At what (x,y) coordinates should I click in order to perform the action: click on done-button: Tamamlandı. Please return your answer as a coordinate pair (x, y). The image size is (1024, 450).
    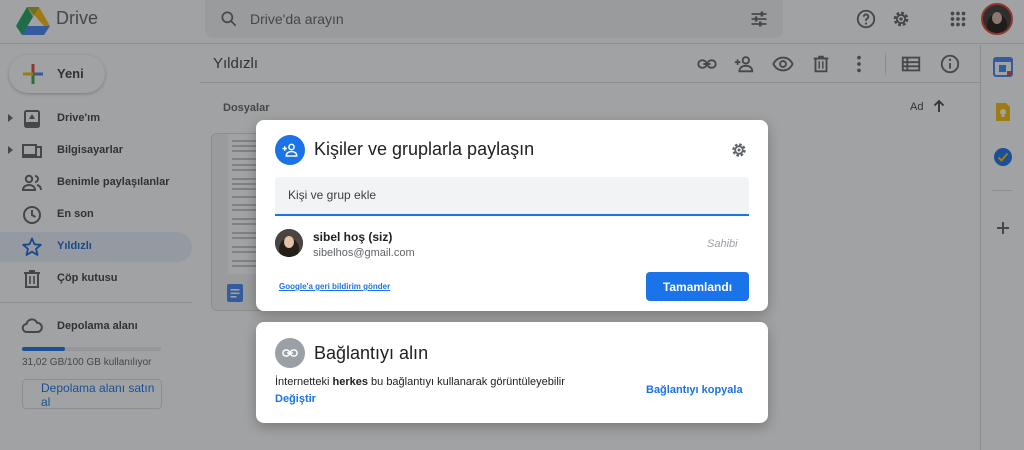
    Looking at the image, I should click on (697, 286).